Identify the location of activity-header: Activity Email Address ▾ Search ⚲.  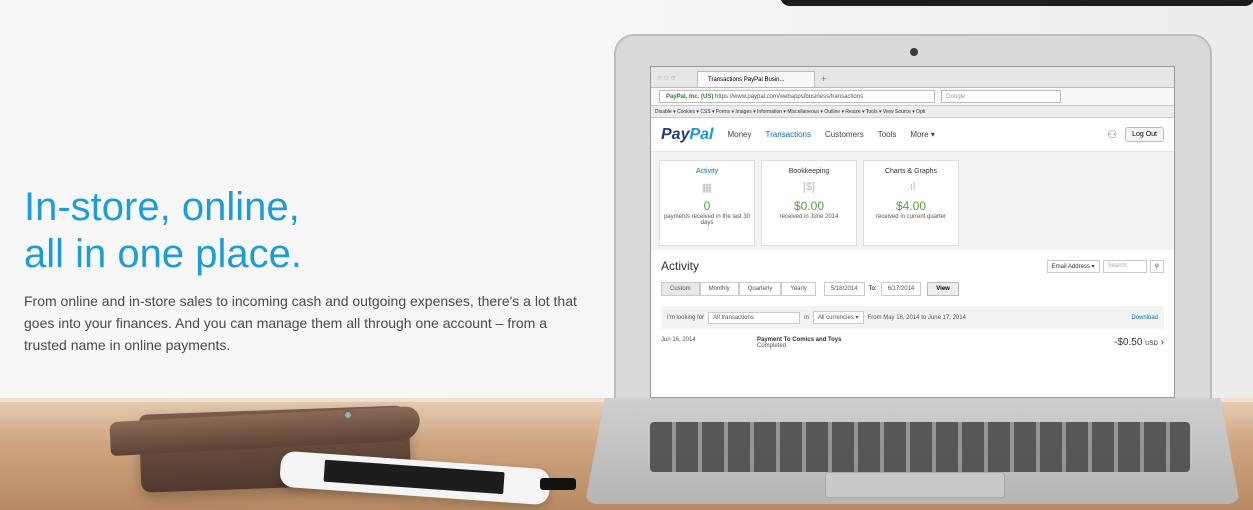
(912, 266).